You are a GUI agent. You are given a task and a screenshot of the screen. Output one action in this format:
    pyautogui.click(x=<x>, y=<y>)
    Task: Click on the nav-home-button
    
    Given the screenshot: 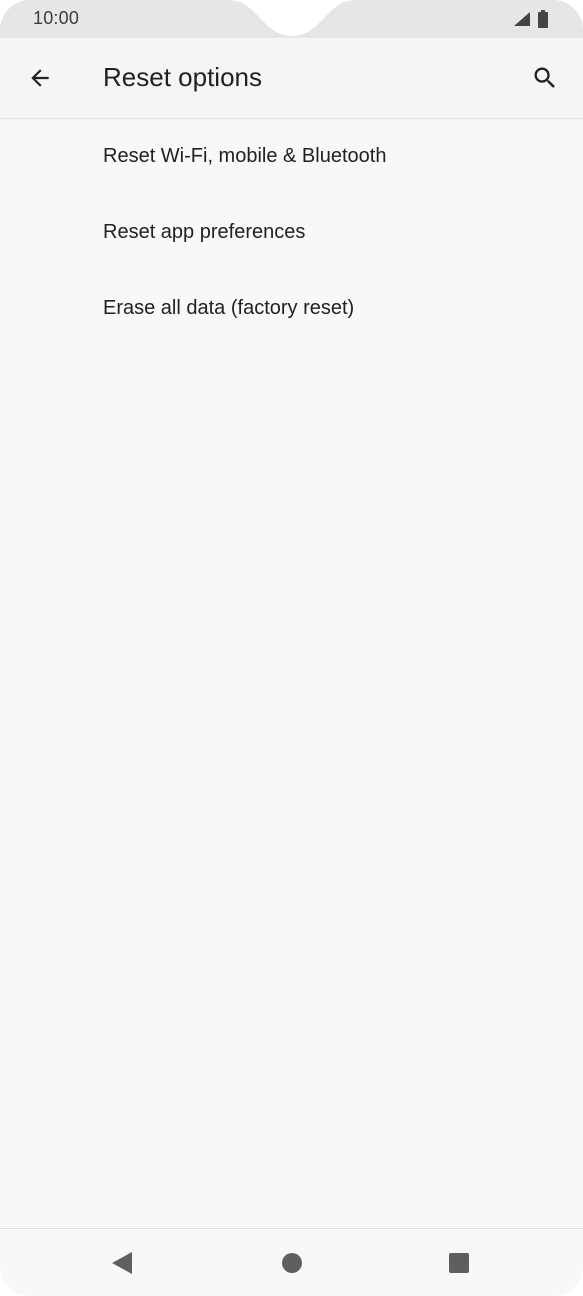 What is the action you would take?
    pyautogui.click(x=292, y=1263)
    